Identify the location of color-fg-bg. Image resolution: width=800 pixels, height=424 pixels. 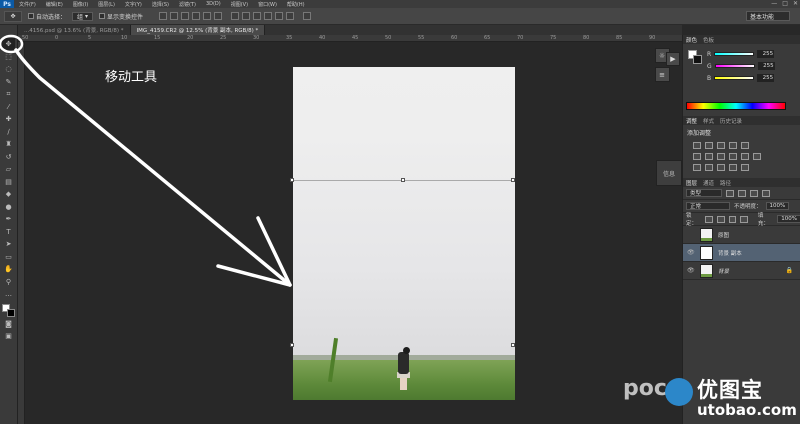
(695, 57).